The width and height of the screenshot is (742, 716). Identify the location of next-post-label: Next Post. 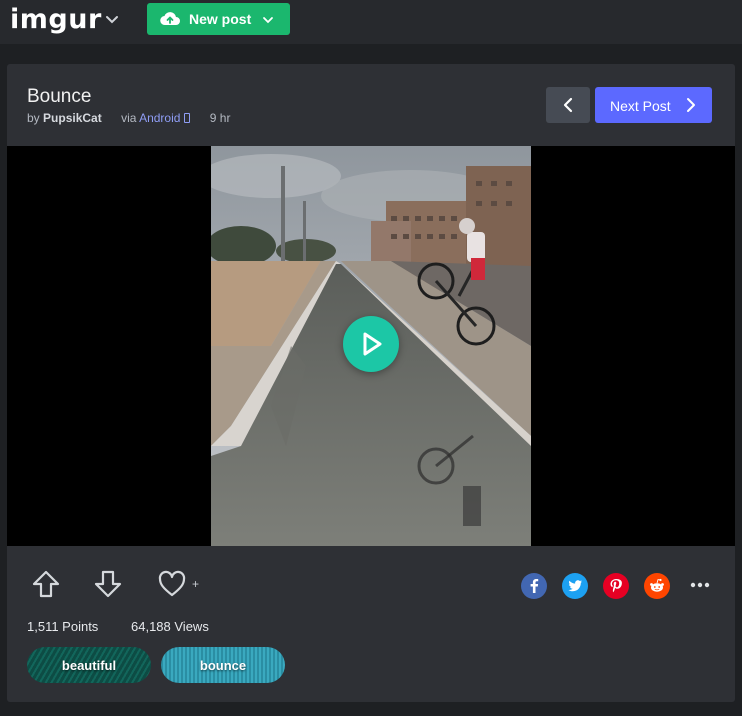
(640, 106).